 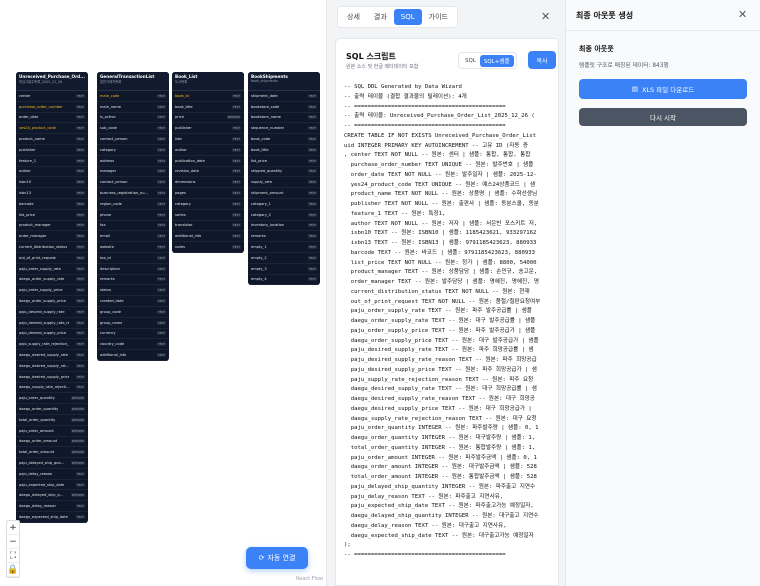 What do you see at coordinates (663, 89) in the screenshot?
I see `xls-download-button: ▤ XLS 파일 다운로드` at bounding box center [663, 89].